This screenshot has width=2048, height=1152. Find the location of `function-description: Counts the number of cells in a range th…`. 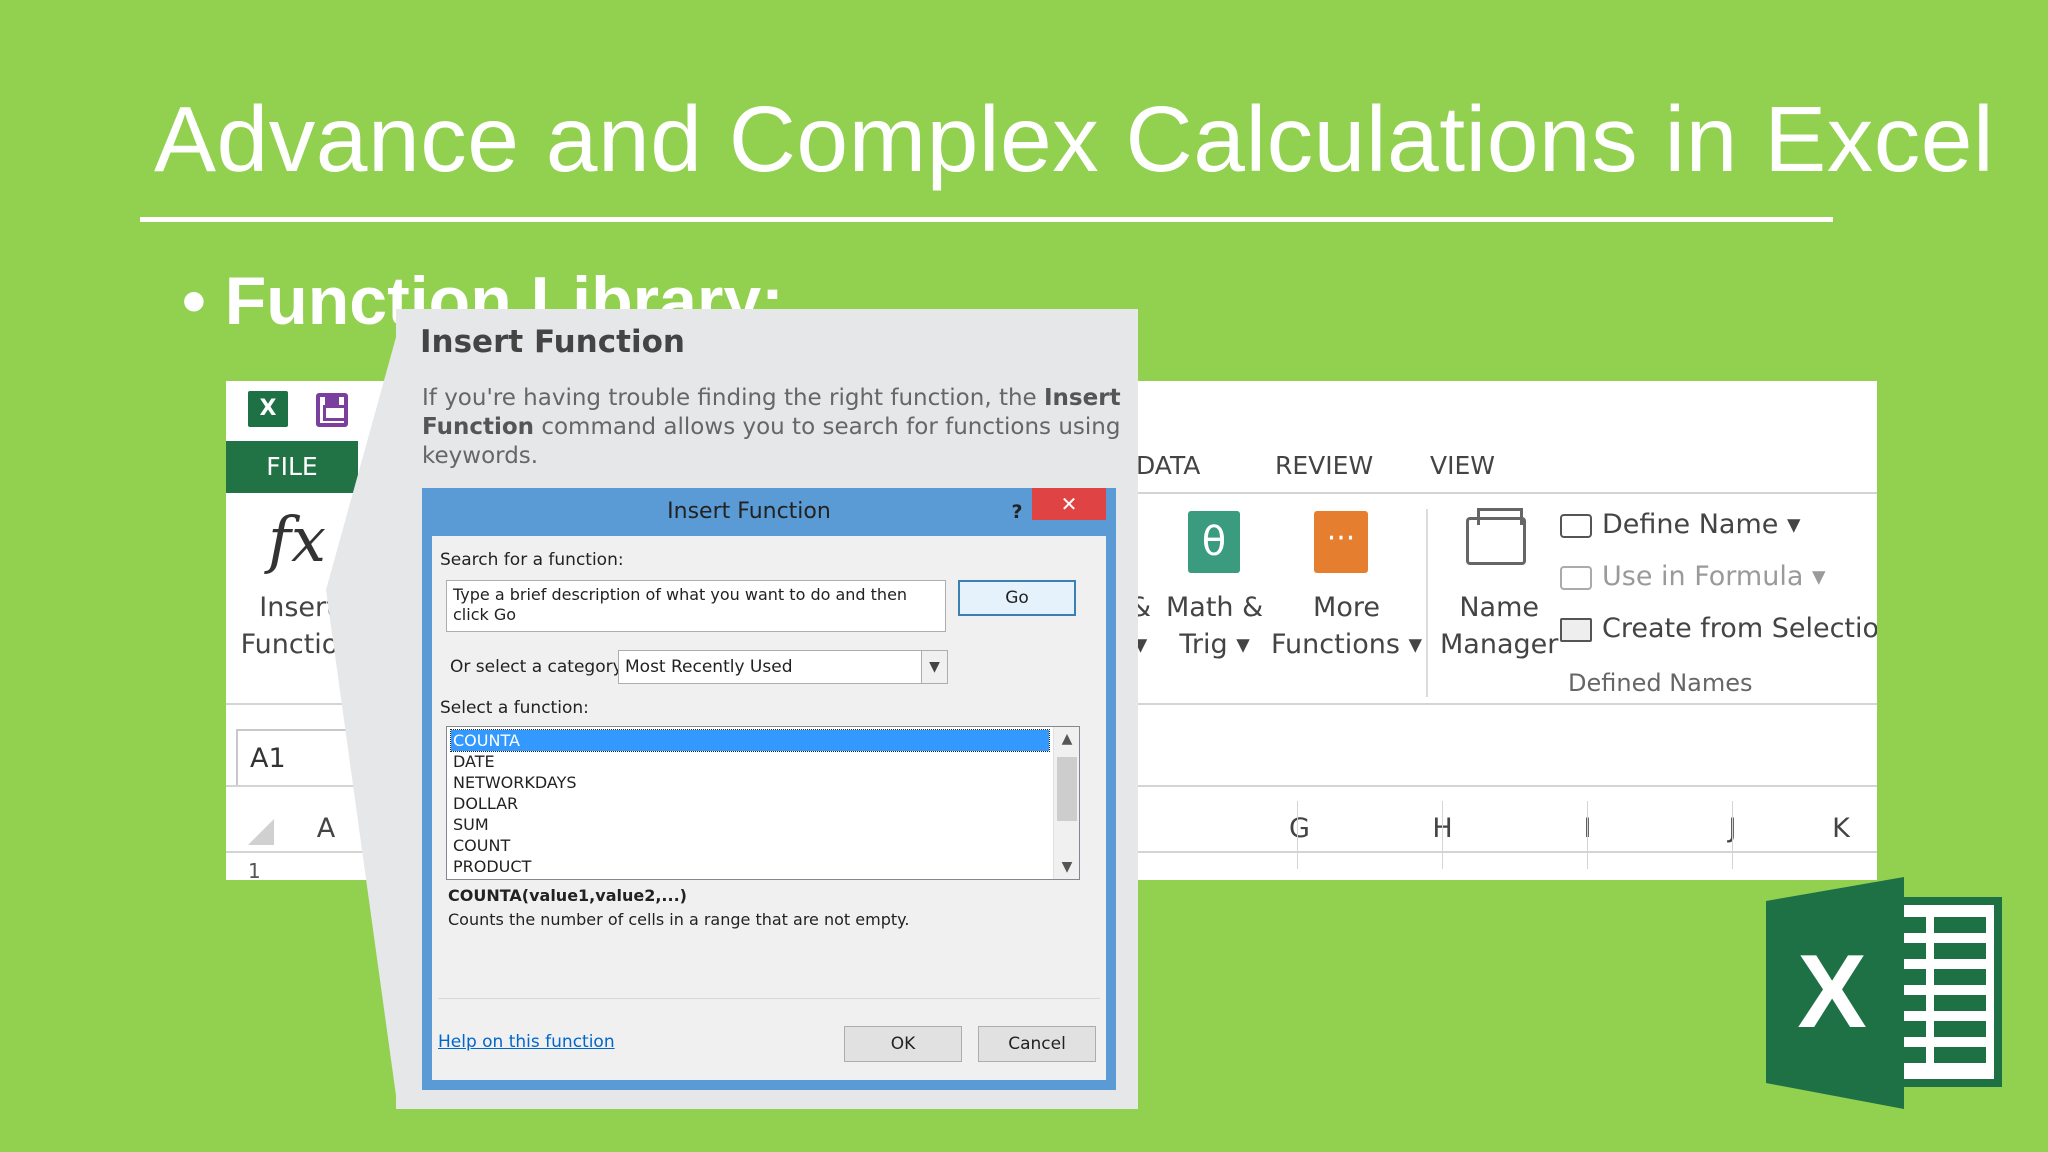

function-description: Counts the number of cells in a range th… is located at coordinates (679, 919).